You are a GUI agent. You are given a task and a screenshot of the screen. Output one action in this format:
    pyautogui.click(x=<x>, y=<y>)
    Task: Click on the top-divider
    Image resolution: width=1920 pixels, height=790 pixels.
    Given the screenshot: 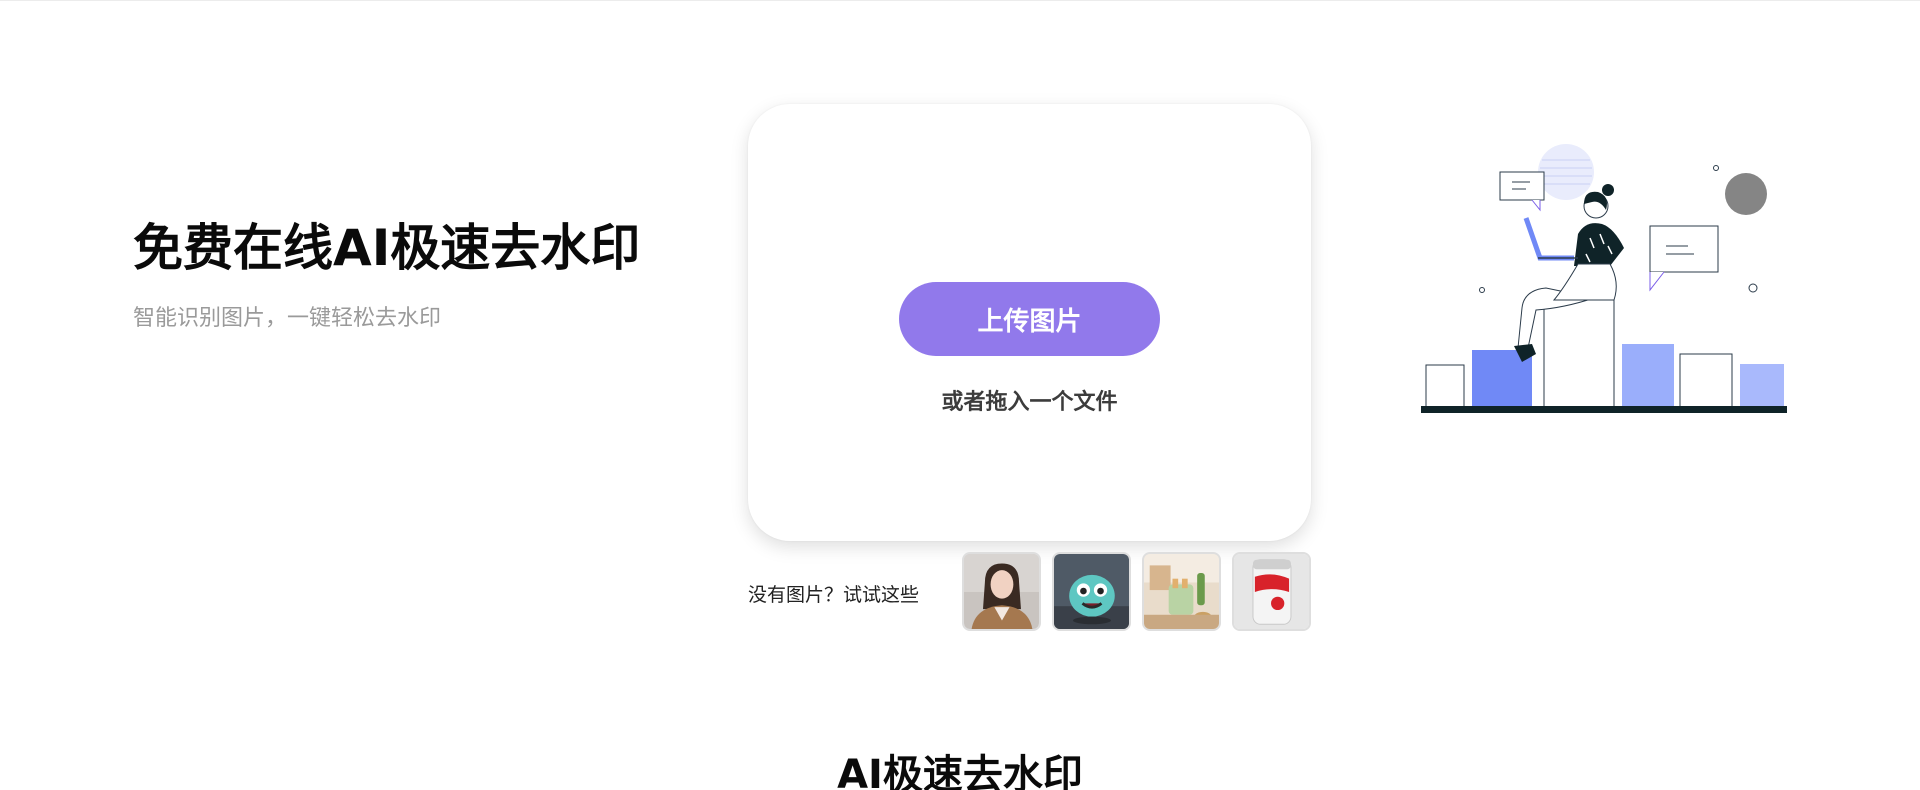 What is the action you would take?
    pyautogui.click(x=960, y=0)
    